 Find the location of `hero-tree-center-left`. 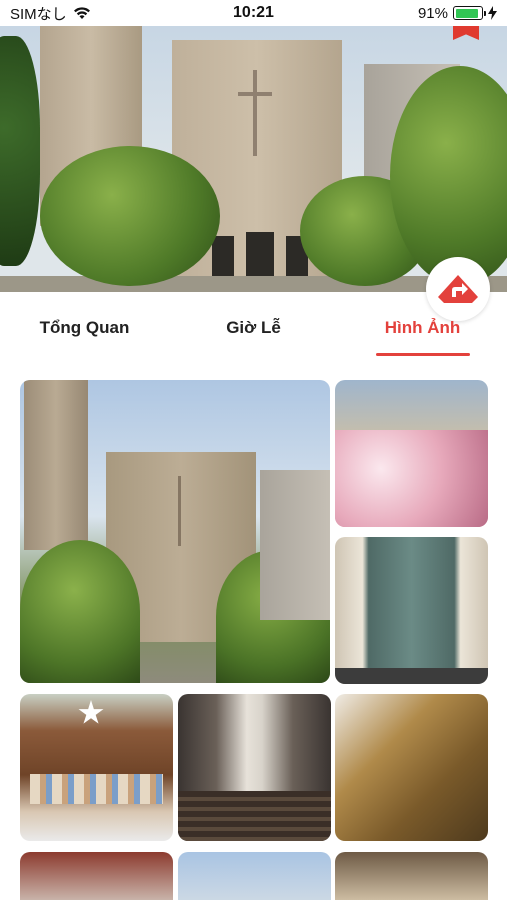

hero-tree-center-left is located at coordinates (130, 216).